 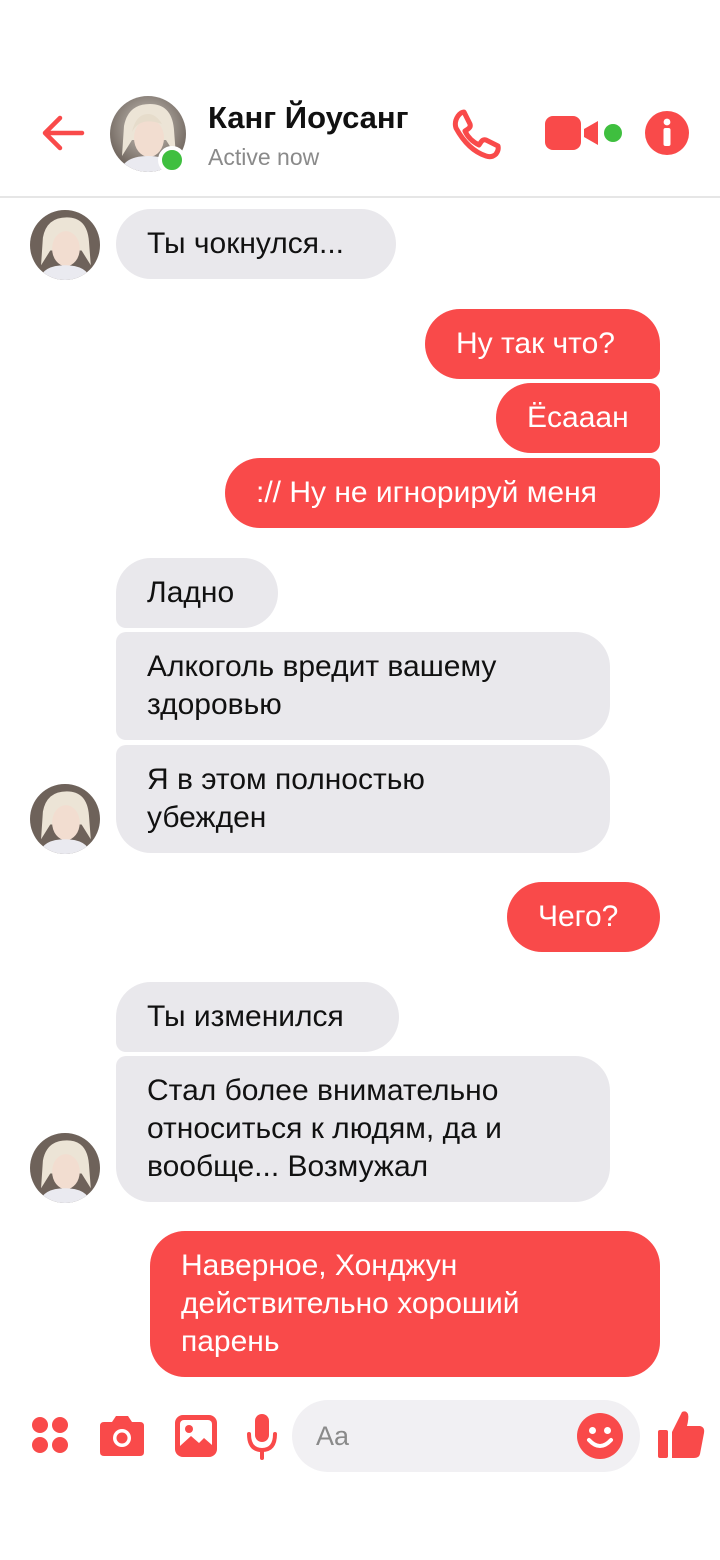 I want to click on message-input, so click(x=441, y=1436).